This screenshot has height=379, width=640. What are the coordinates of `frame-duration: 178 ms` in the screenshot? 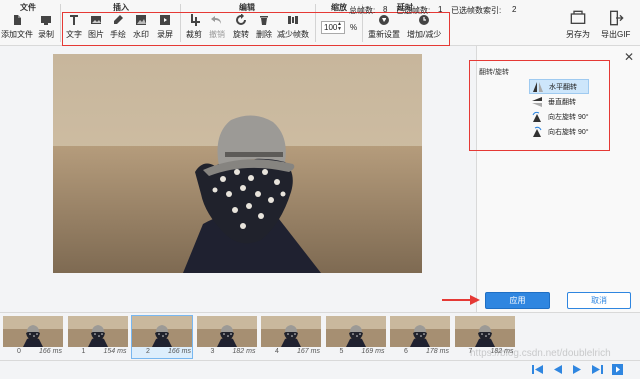 It's located at (437, 351).